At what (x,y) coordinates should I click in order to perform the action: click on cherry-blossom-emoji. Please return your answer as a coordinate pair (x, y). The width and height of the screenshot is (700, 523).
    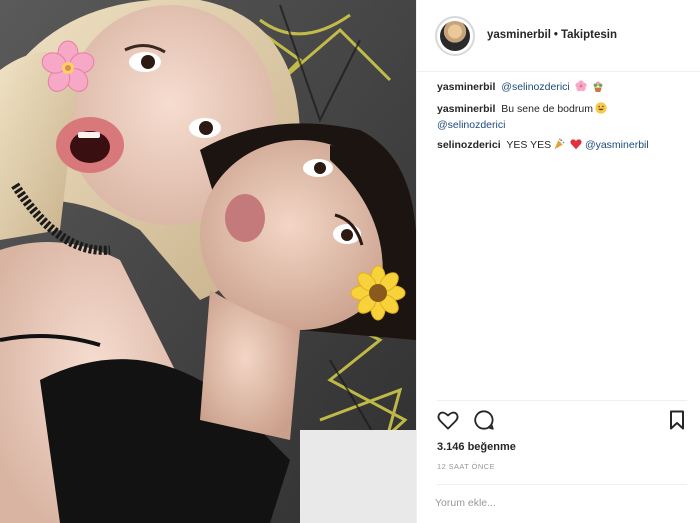
    Looking at the image, I should click on (581, 88).